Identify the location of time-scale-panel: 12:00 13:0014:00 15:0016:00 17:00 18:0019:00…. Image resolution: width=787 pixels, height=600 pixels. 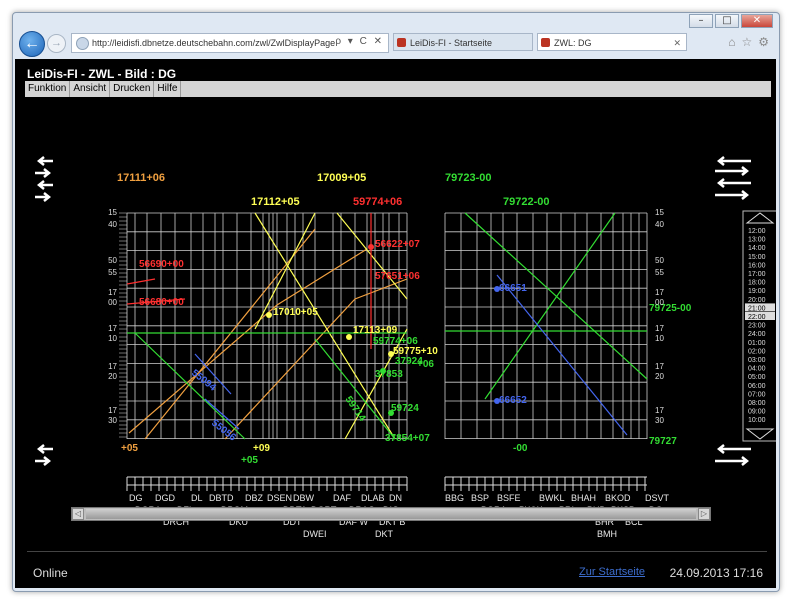
(759, 326).